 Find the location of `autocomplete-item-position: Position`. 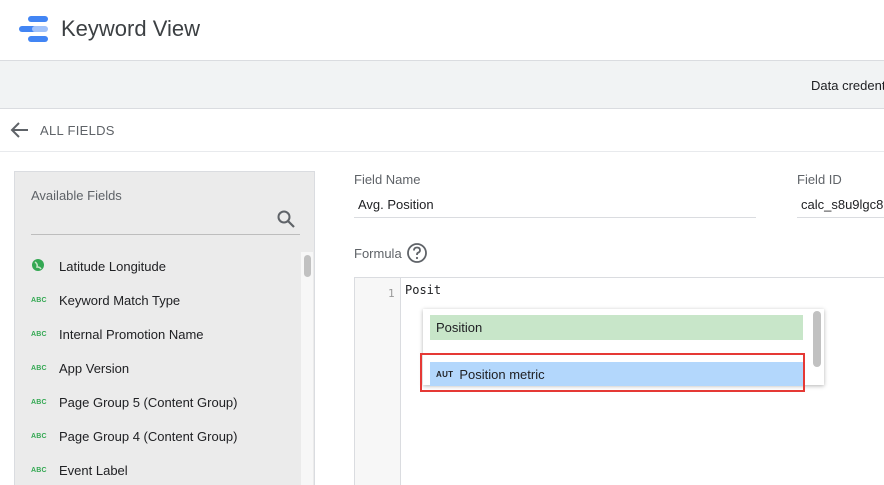

autocomplete-item-position: Position is located at coordinates (616, 327).